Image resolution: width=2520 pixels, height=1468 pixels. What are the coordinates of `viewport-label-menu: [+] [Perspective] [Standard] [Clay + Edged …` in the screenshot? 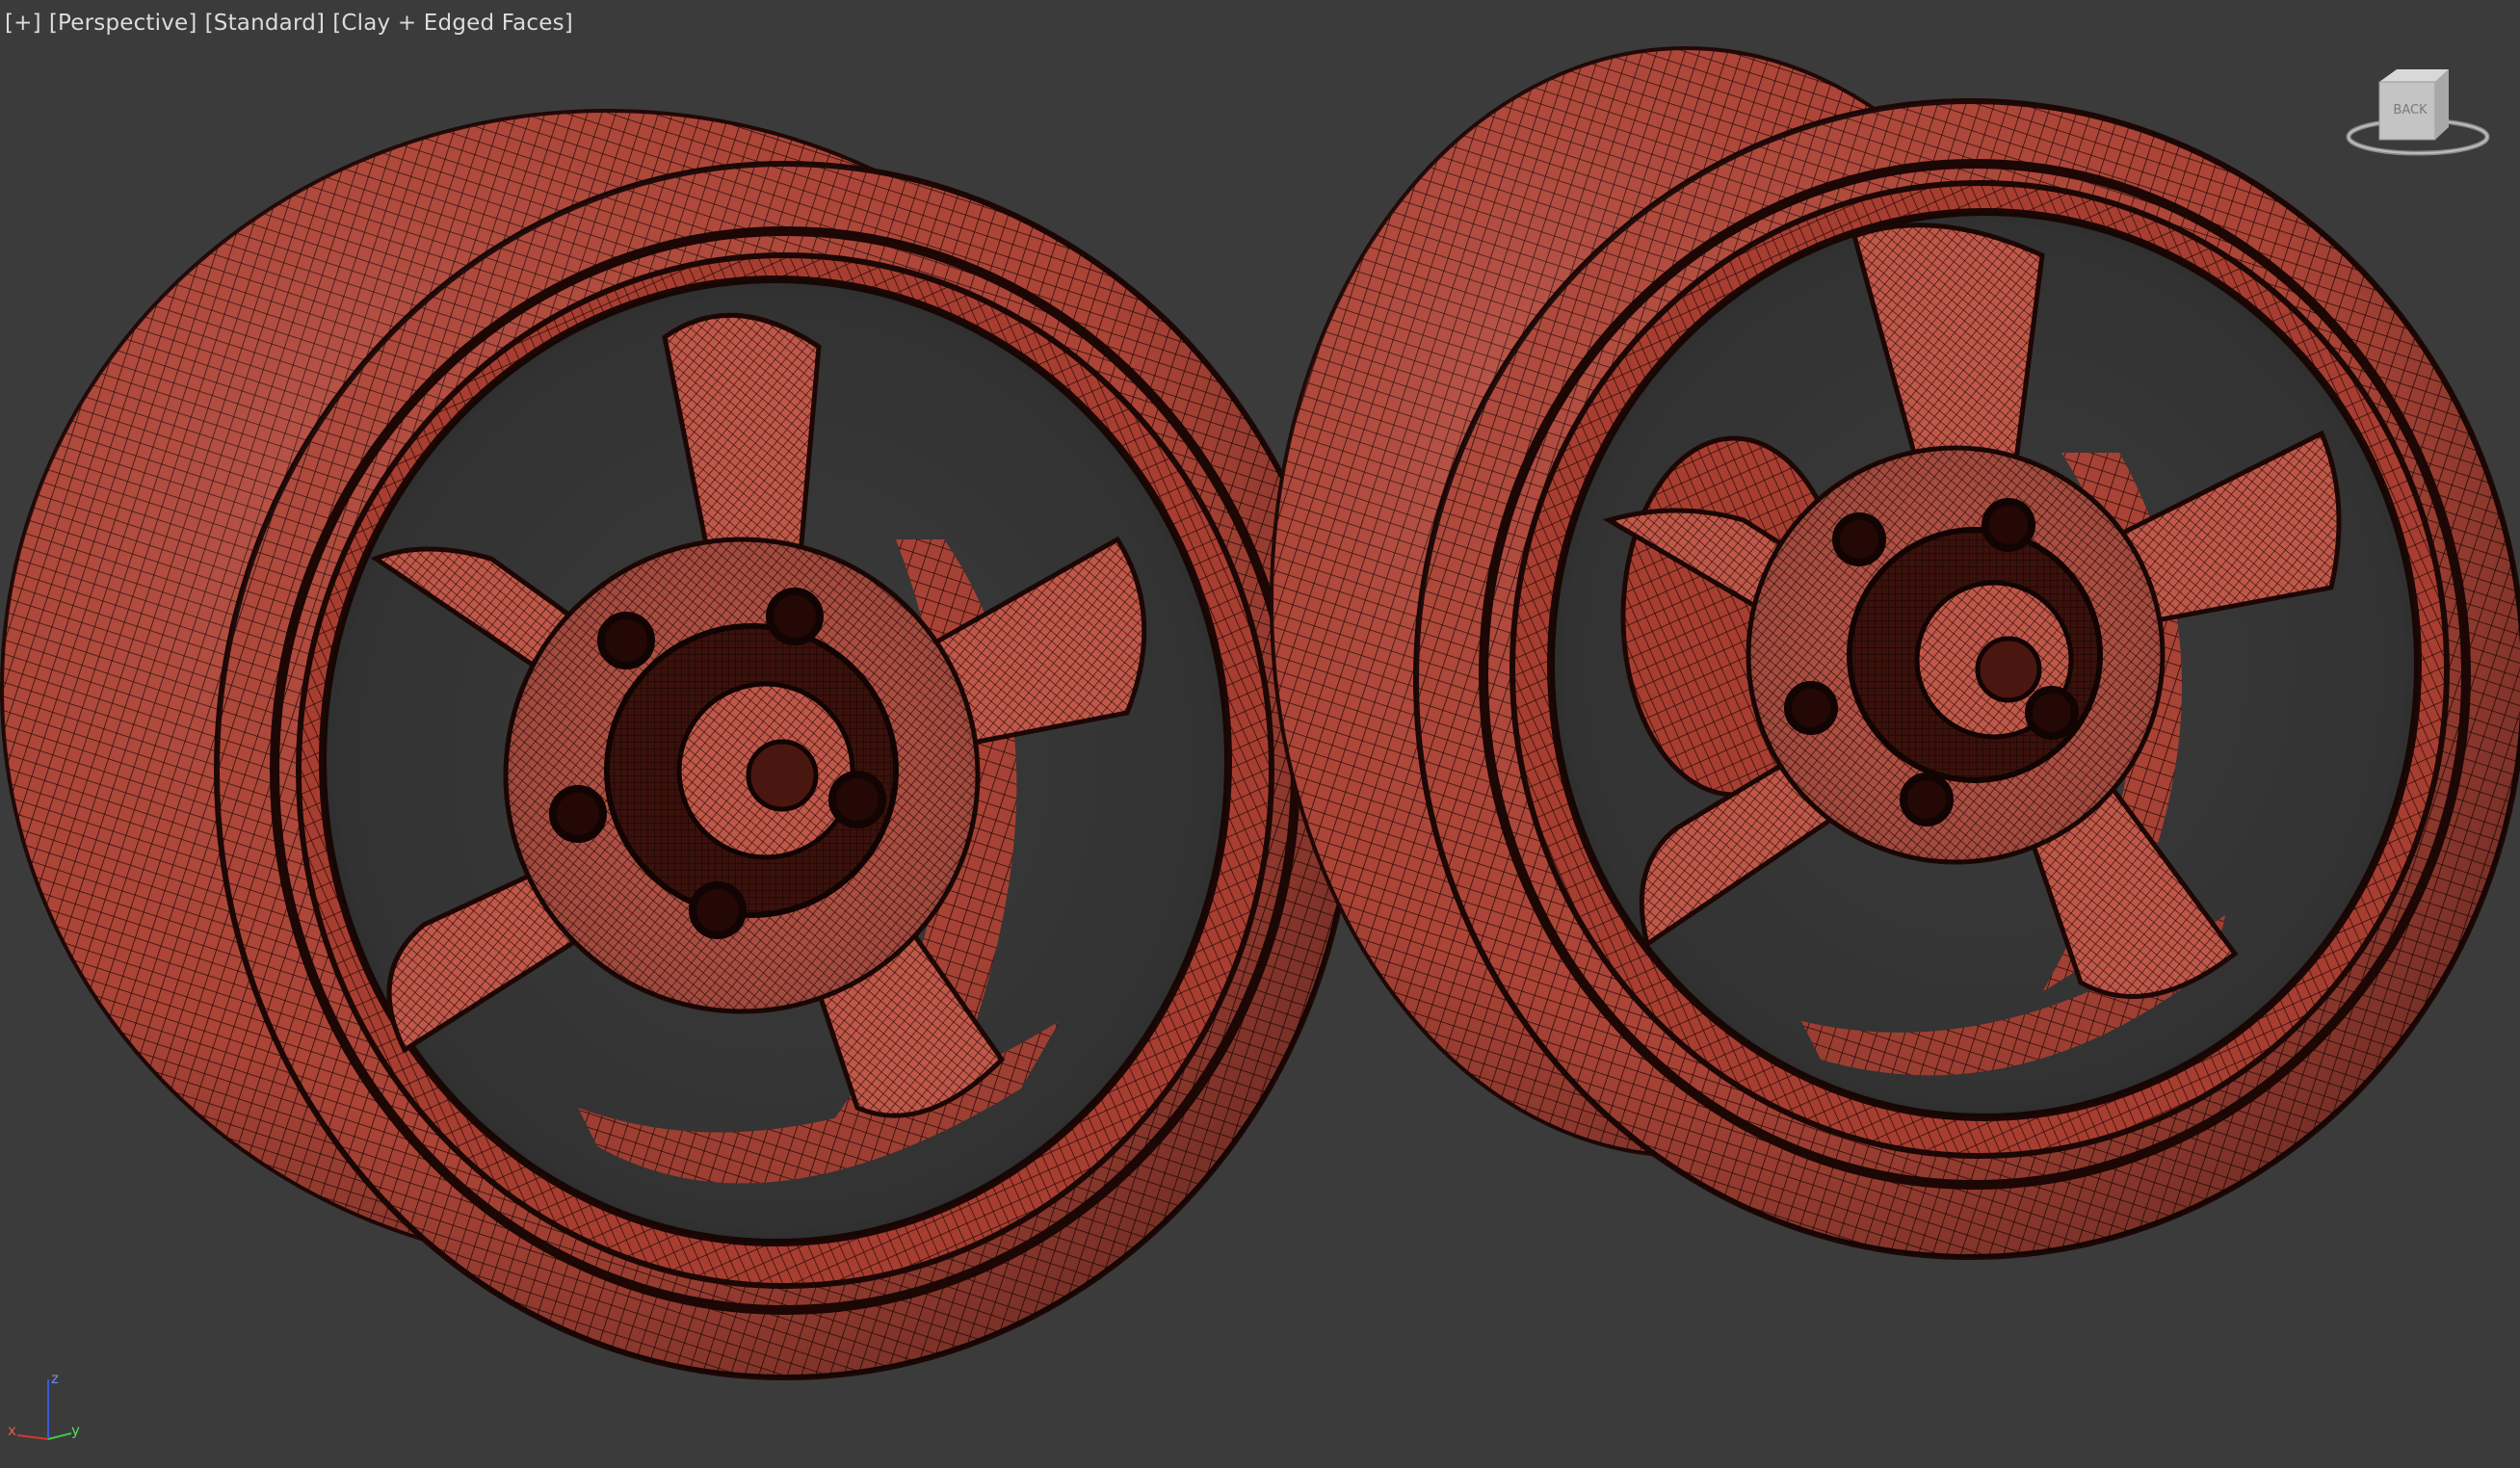 It's located at (293, 23).